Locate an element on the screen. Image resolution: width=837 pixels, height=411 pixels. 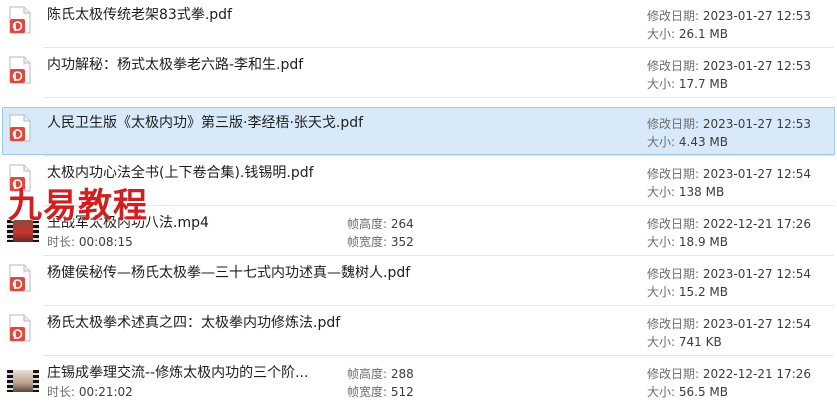
size-field: 大小: 741 KB is located at coordinates (684, 342).